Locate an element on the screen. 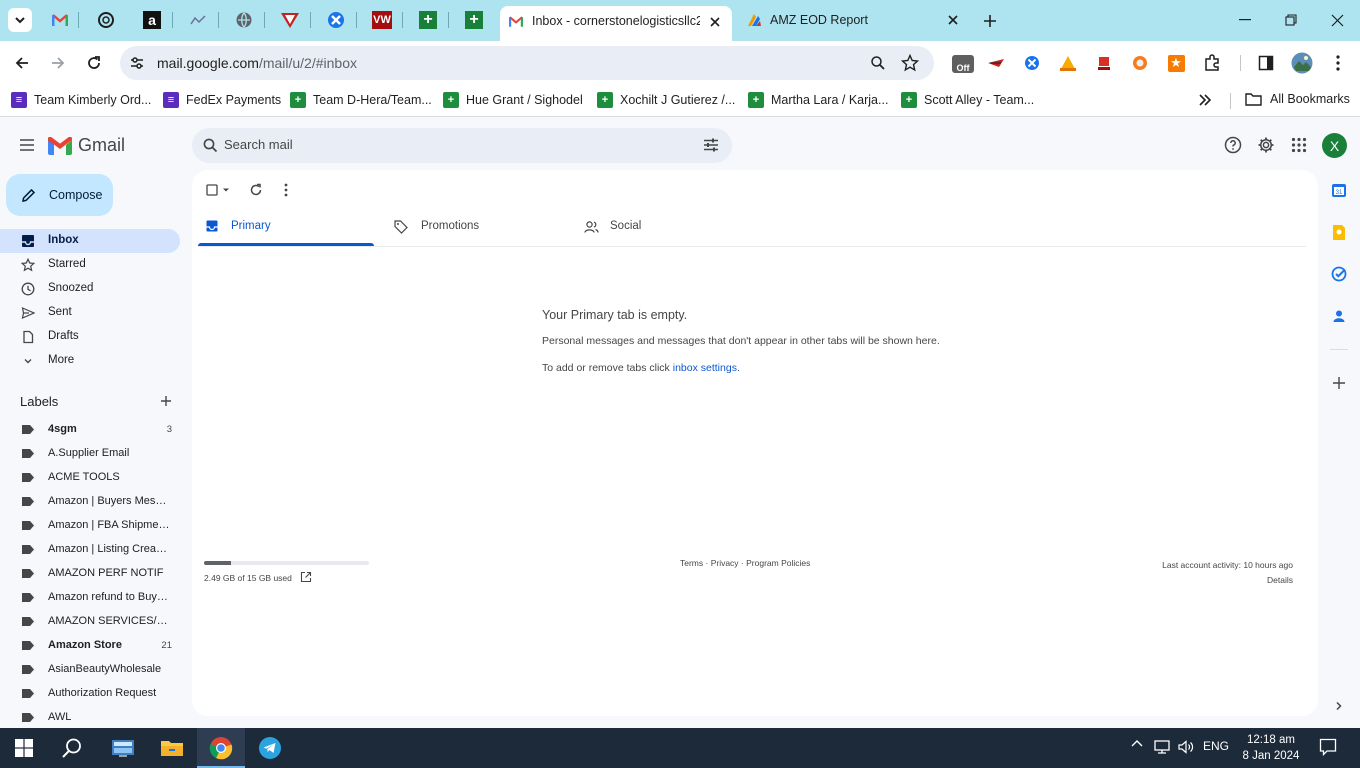  nav-item-drafts: Drafts is located at coordinates (90, 337).